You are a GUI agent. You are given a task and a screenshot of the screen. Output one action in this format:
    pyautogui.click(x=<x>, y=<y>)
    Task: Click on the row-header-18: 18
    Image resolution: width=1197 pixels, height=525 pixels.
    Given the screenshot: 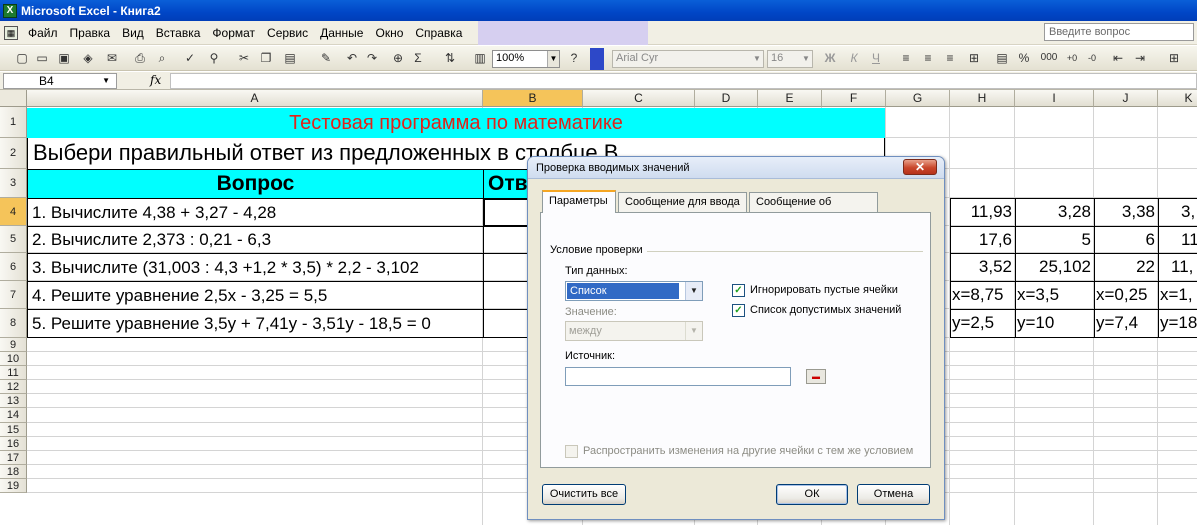 What is the action you would take?
    pyautogui.click(x=13, y=472)
    